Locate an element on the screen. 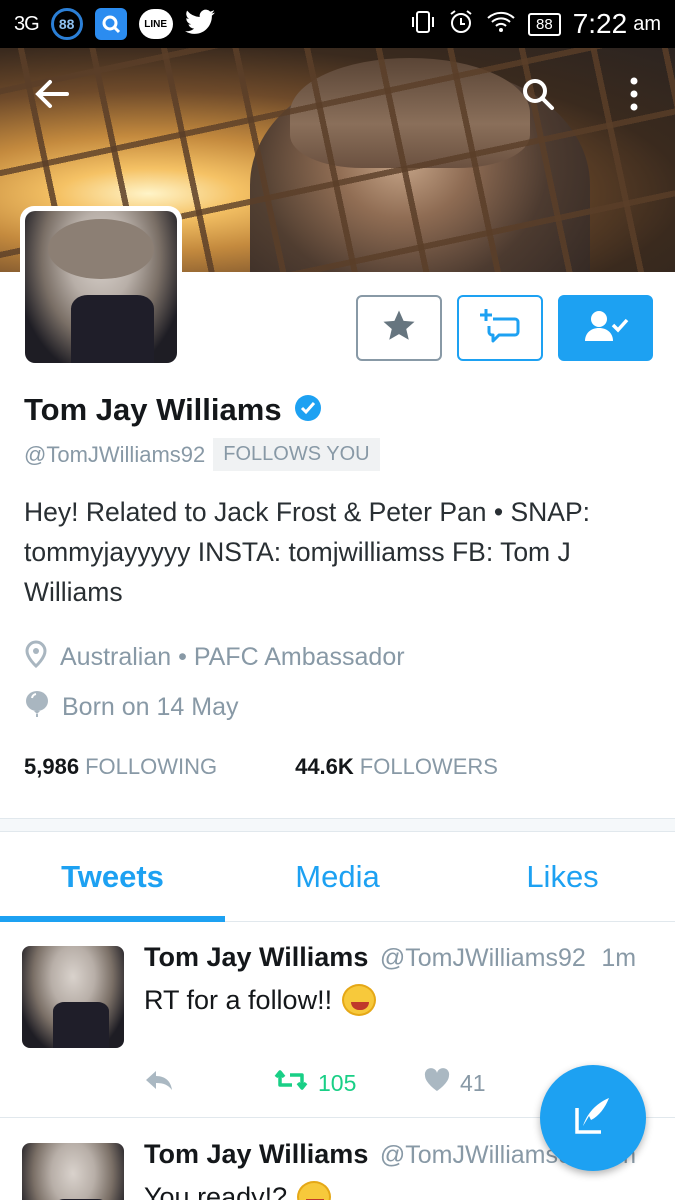 The image size is (675, 1200). tweet-actions: 105 41 is located at coordinates (315, 1083).